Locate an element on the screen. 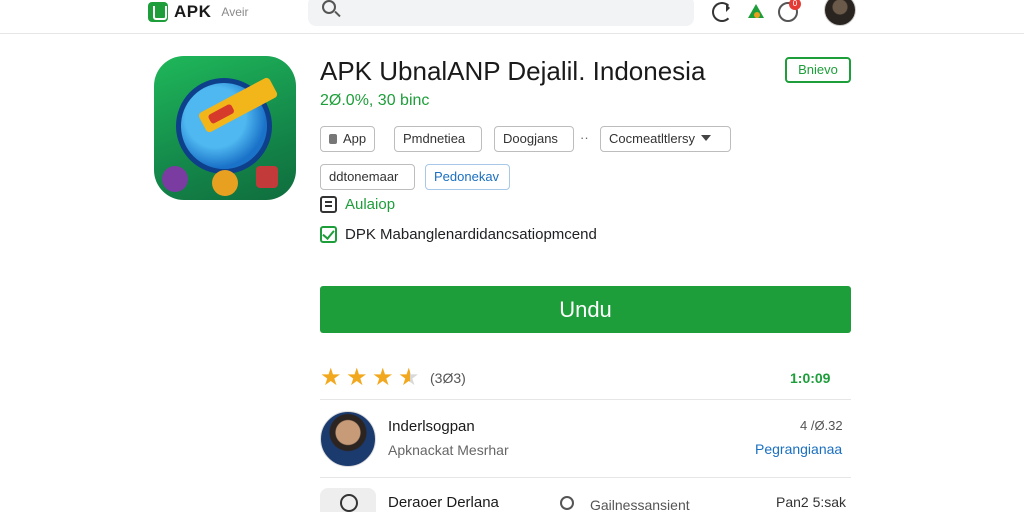  play-store-icon is located at coordinates (756, 12).